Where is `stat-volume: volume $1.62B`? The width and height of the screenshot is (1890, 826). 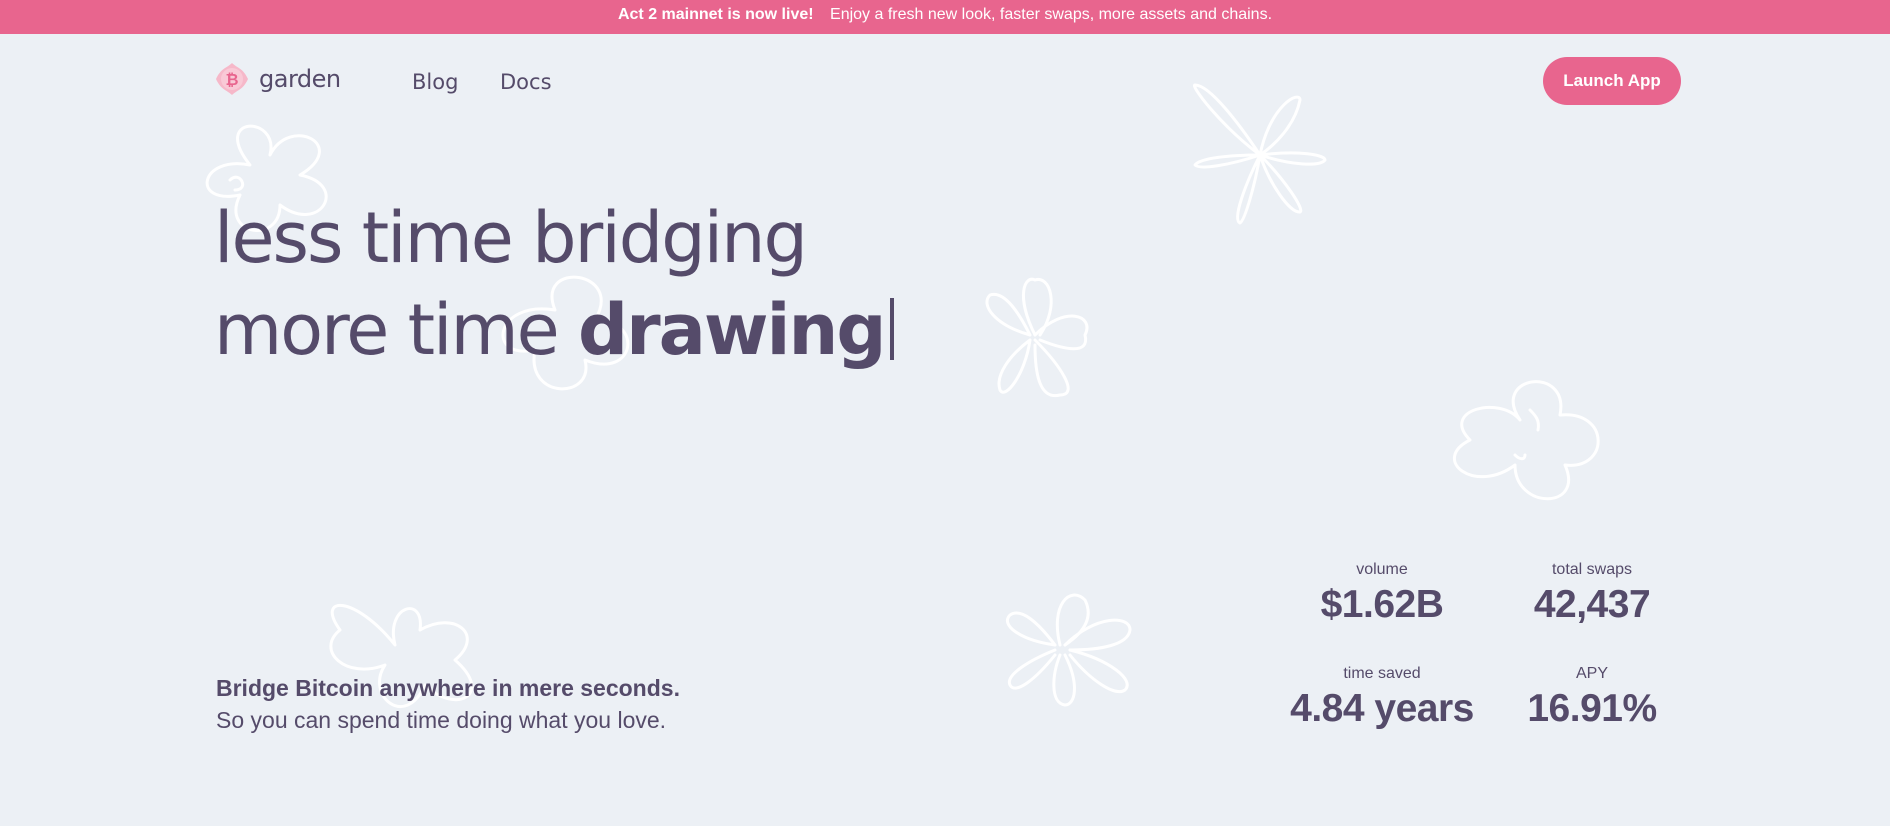
stat-volume: volume $1.62B is located at coordinates (1382, 594).